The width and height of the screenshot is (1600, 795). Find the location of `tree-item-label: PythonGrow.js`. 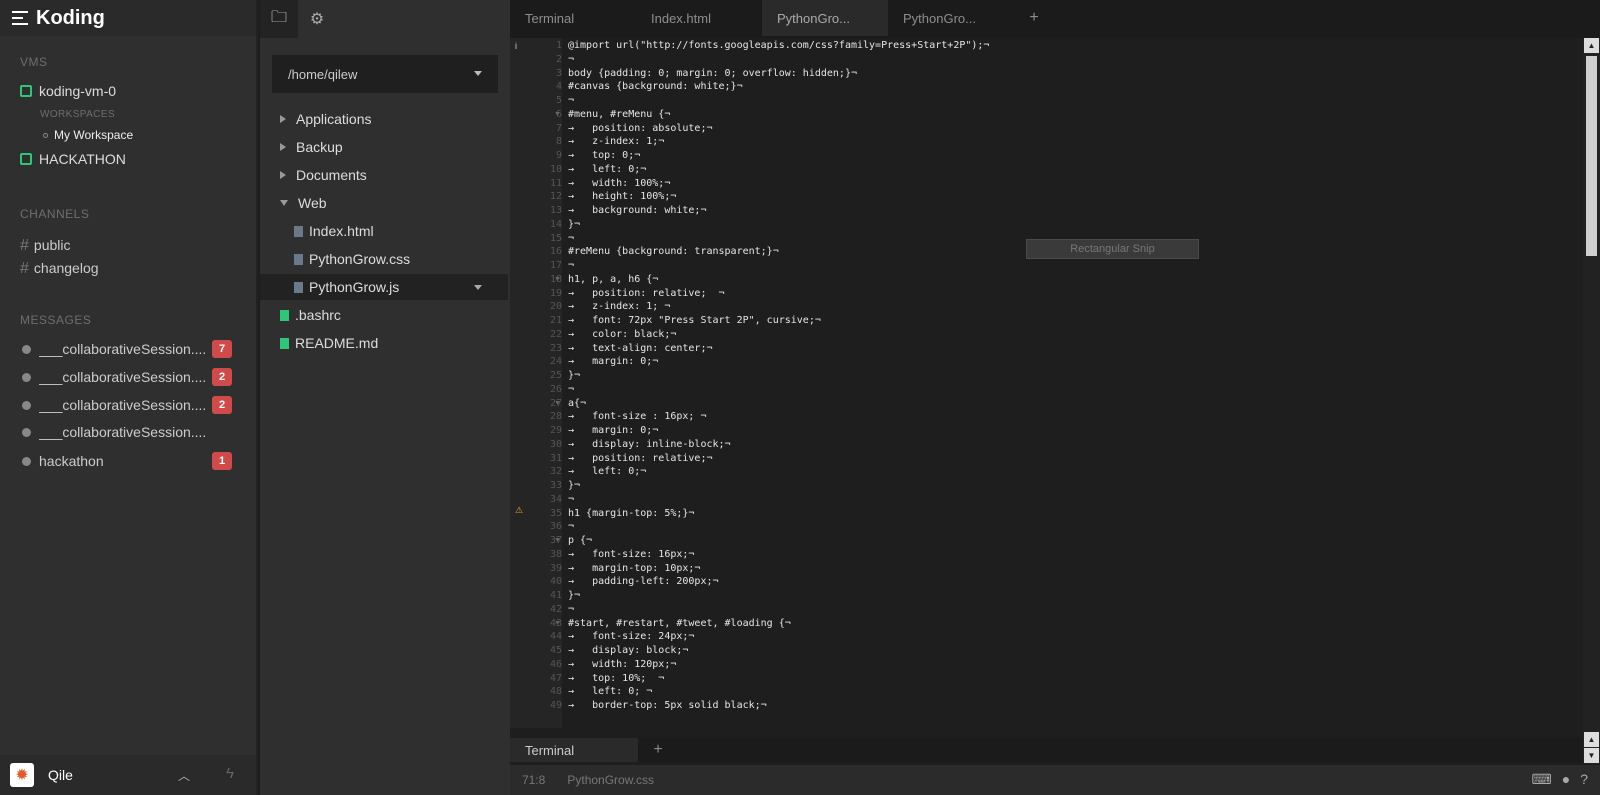

tree-item-label: PythonGrow.js is located at coordinates (354, 287).